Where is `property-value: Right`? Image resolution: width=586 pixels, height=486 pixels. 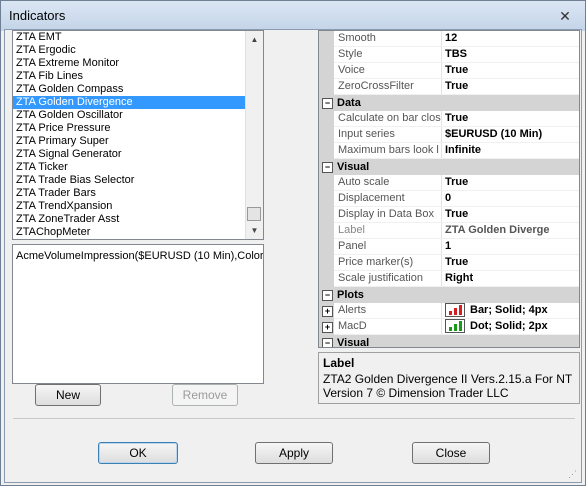
property-value: Right is located at coordinates (510, 278).